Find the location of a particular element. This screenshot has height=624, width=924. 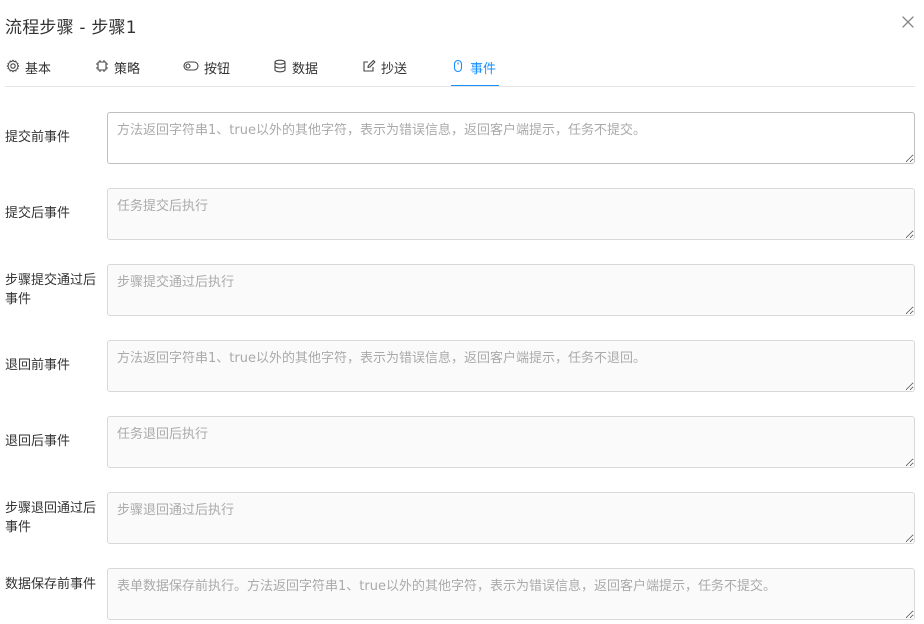

event-step-submit-passed-input is located at coordinates (511, 290).